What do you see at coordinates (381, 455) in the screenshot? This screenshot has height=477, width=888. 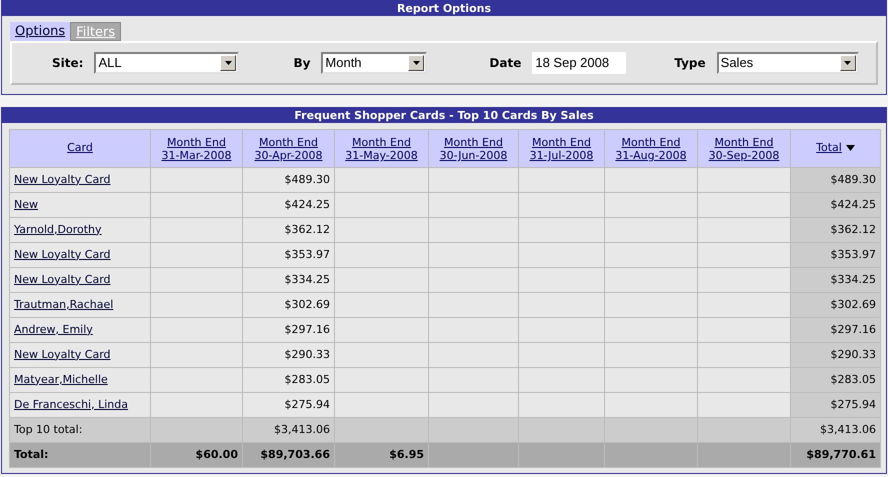 I see `table-cell: $6.95` at bounding box center [381, 455].